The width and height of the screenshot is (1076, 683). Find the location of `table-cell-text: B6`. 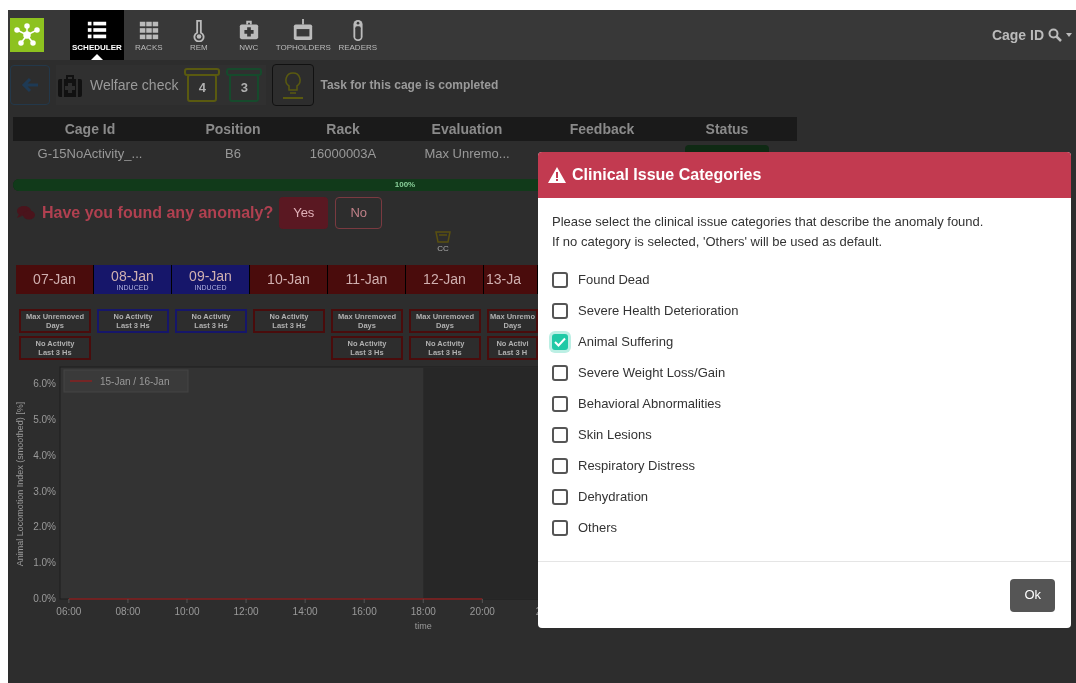

table-cell-text: B6 is located at coordinates (233, 154).